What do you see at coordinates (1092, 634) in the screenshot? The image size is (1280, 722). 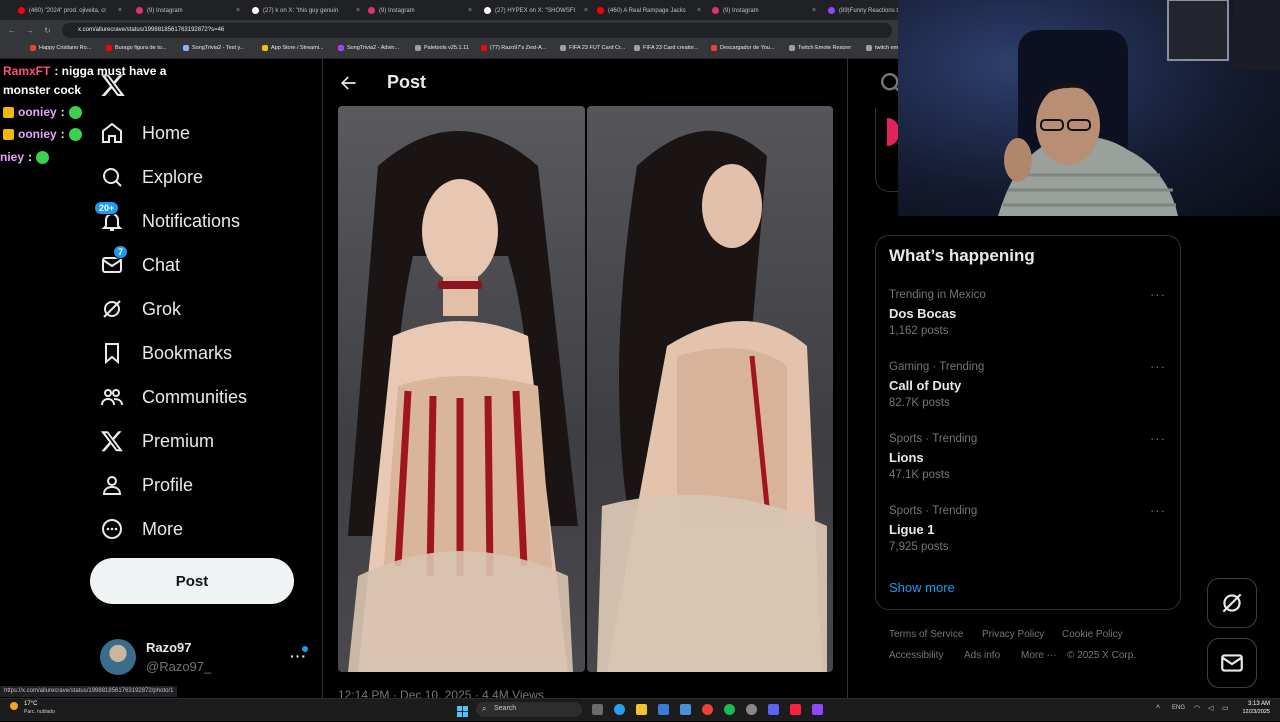 I see `footer-link: Cookie Policy` at bounding box center [1092, 634].